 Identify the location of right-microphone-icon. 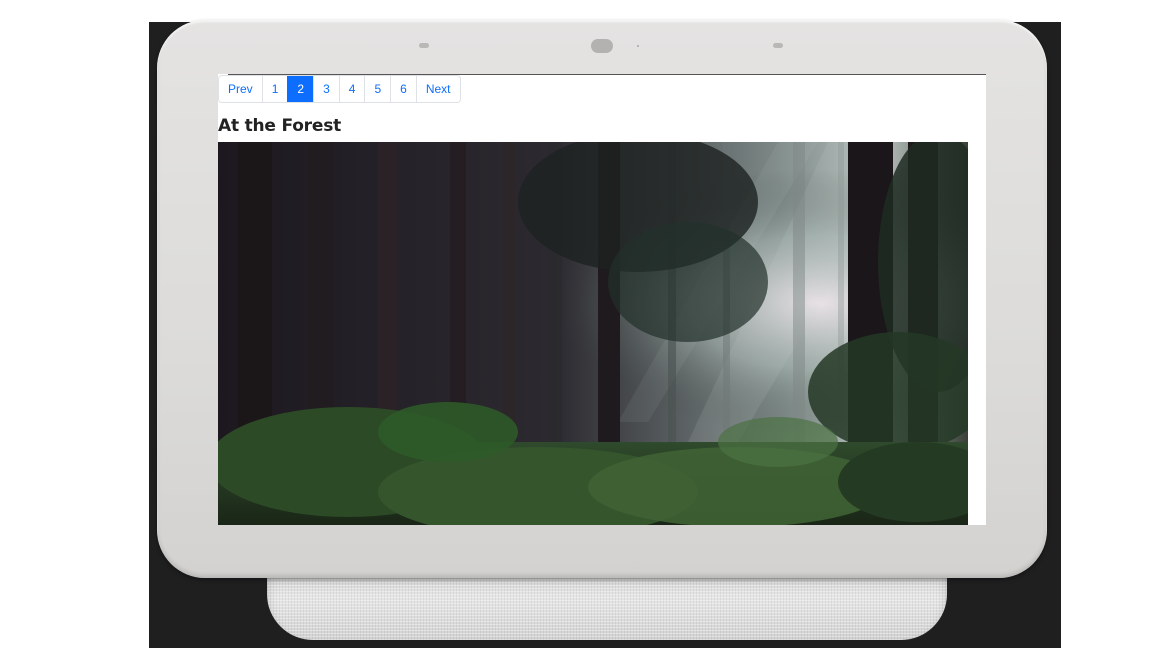
(778, 45).